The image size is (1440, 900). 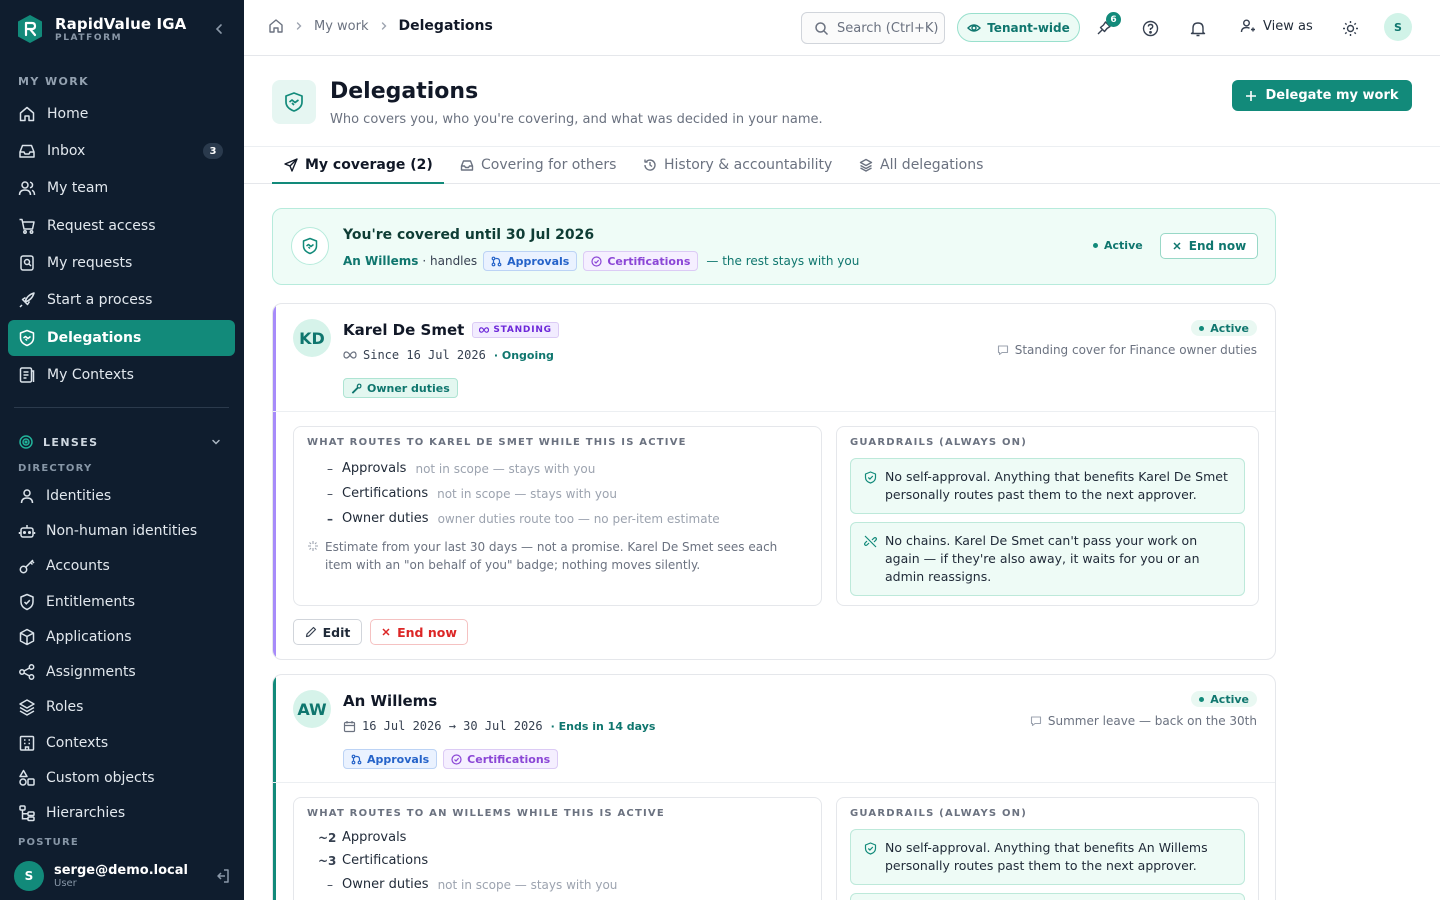 What do you see at coordinates (90, 375) in the screenshot?
I see `sidebar-item-label: My Contexts` at bounding box center [90, 375].